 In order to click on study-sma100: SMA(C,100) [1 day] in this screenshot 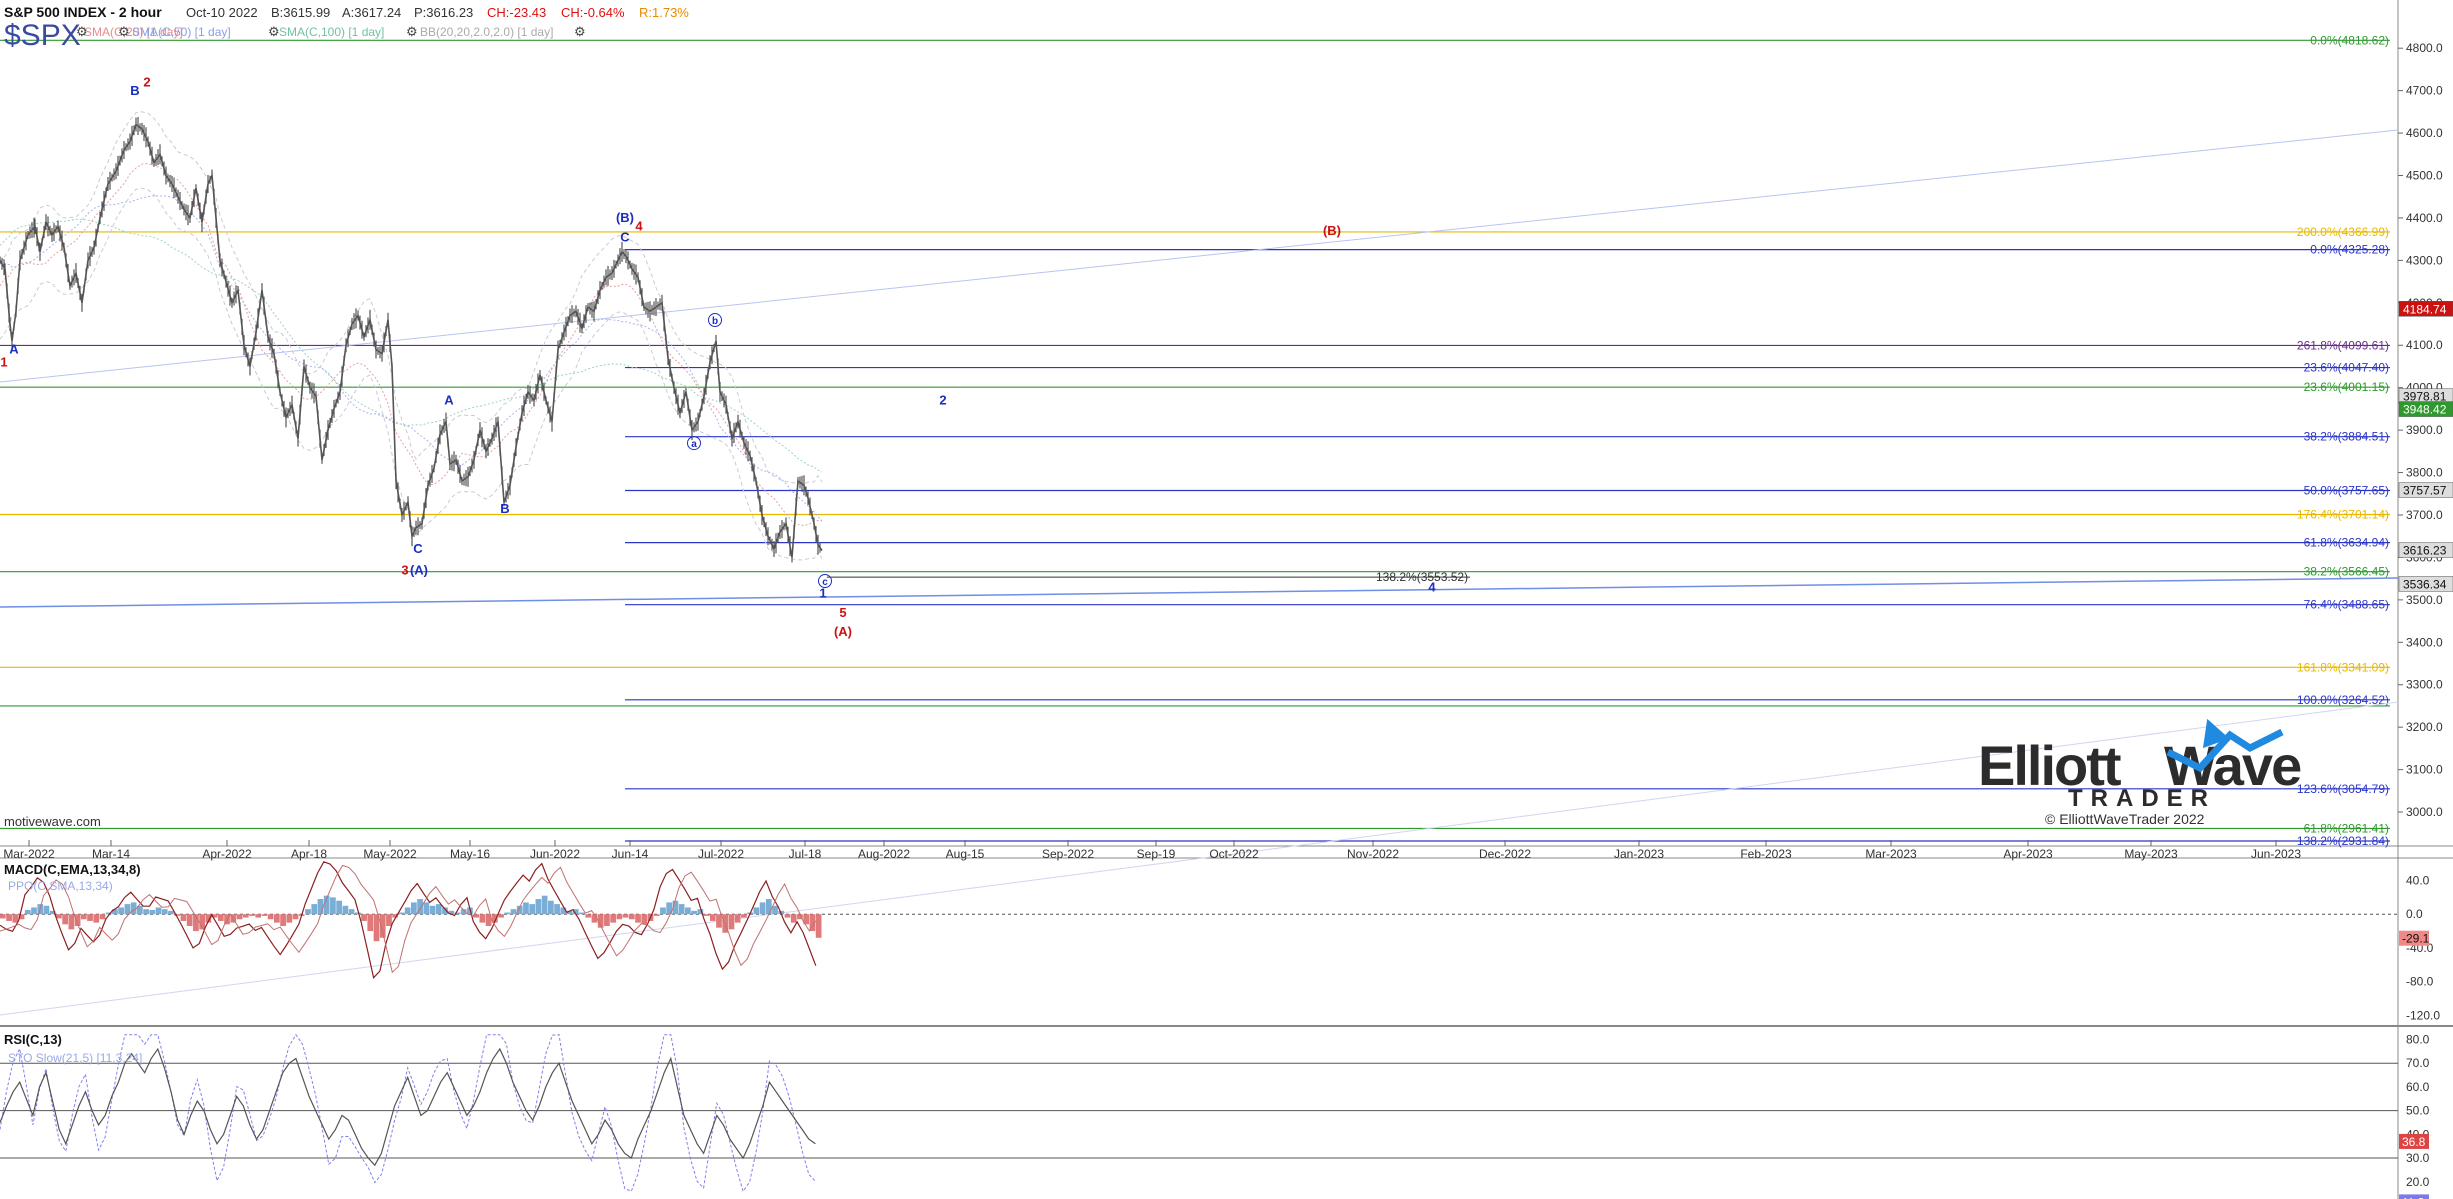, I will do `click(331, 32)`.